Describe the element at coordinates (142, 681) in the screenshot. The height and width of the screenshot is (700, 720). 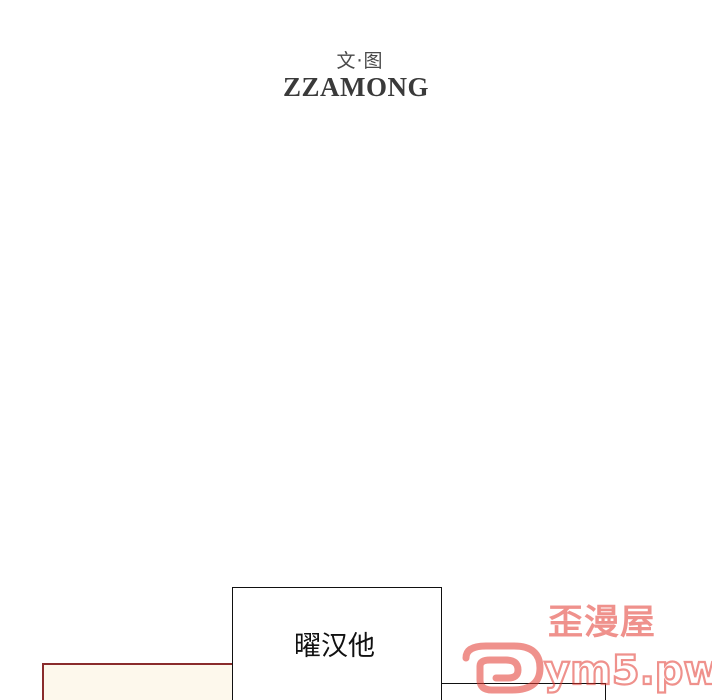
I see `comic-panel-left` at that location.